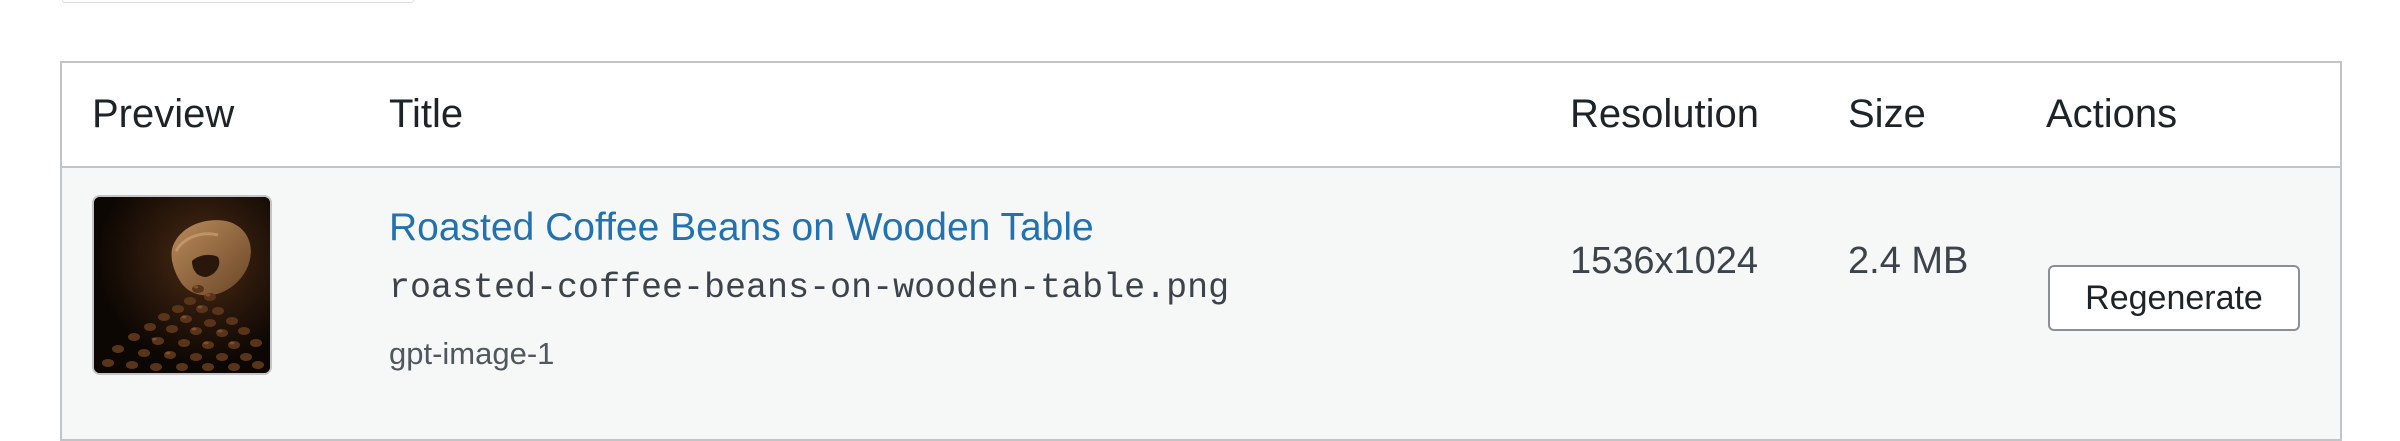 Image resolution: width=2400 pixels, height=441 pixels. I want to click on regenerate-button: Regenerate, so click(2174, 298).